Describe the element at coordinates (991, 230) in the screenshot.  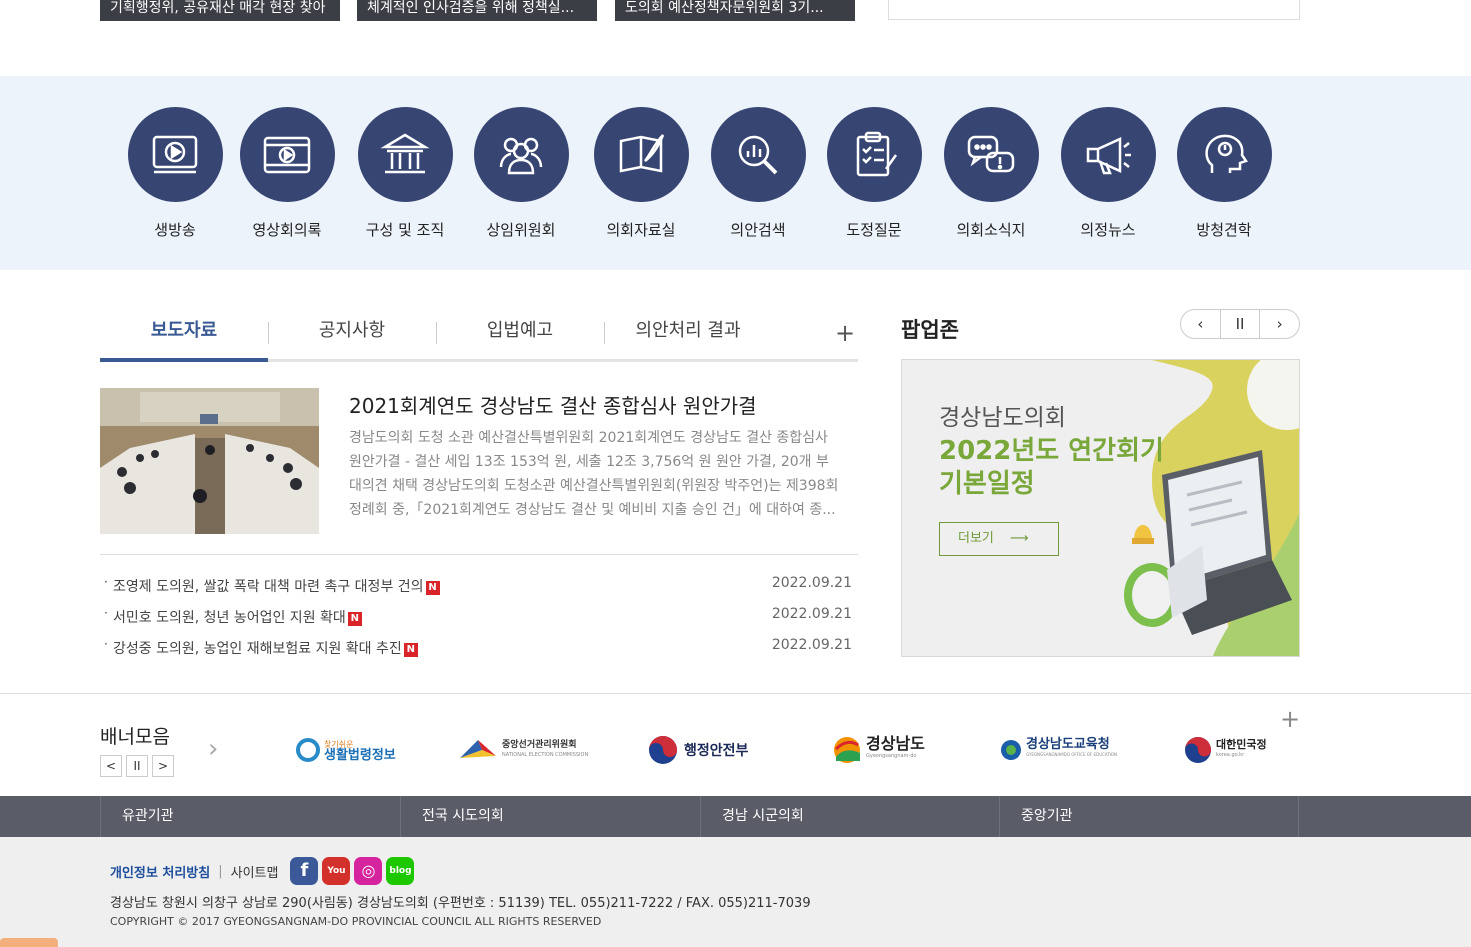
I see `quick-label: 의회소식지` at that location.